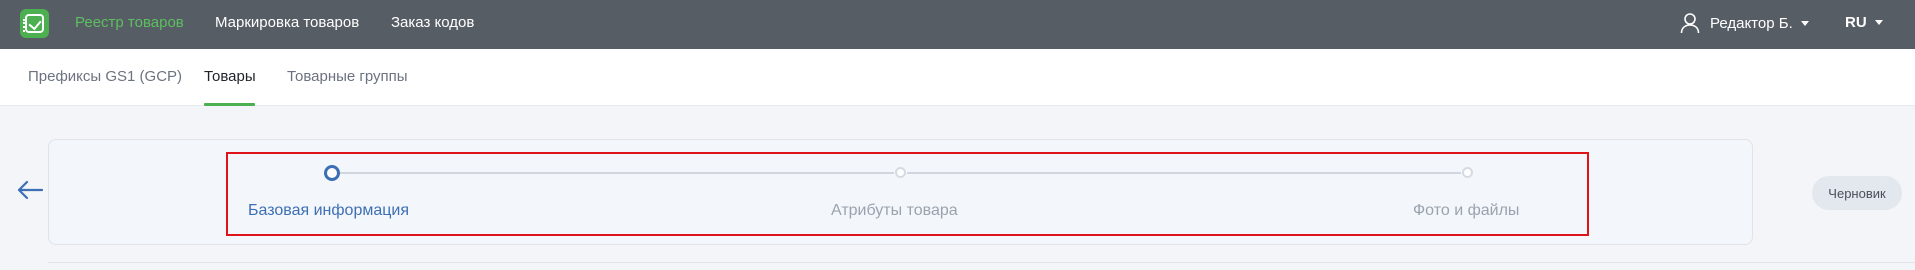  I want to click on user-menu: Редактор Б., so click(1744, 23).